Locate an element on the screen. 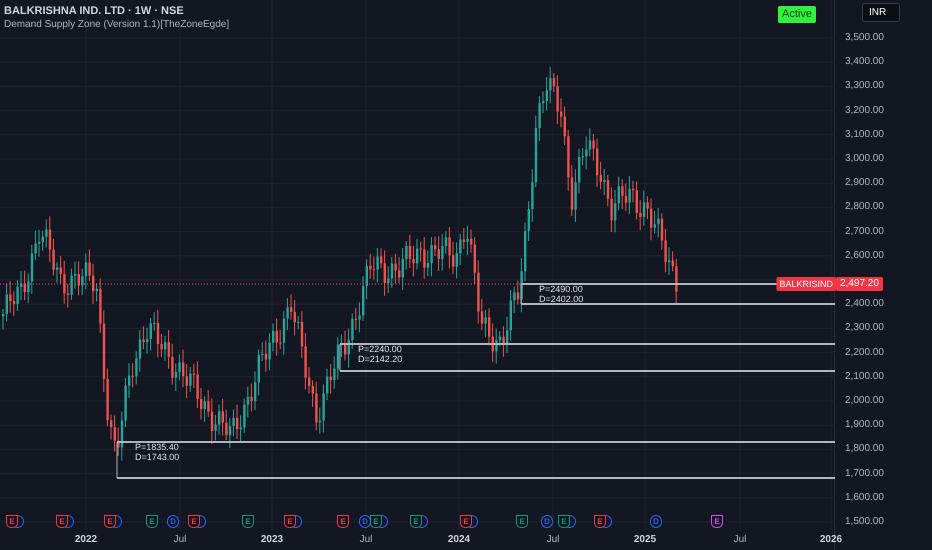  price-axis-label: 2,900.00 is located at coordinates (864, 183).